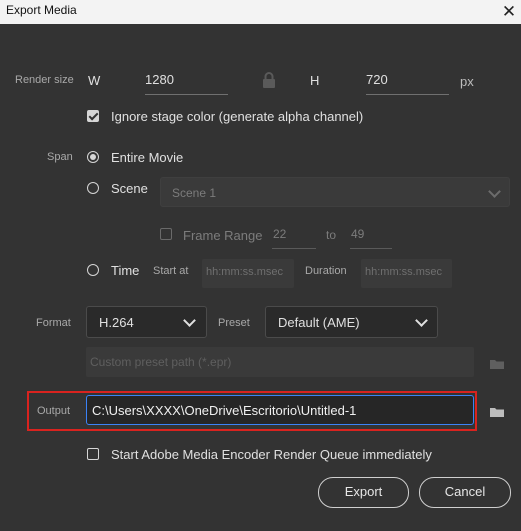  Describe the element at coordinates (294, 236) in the screenshot. I see `frame-from-field: 22` at that location.